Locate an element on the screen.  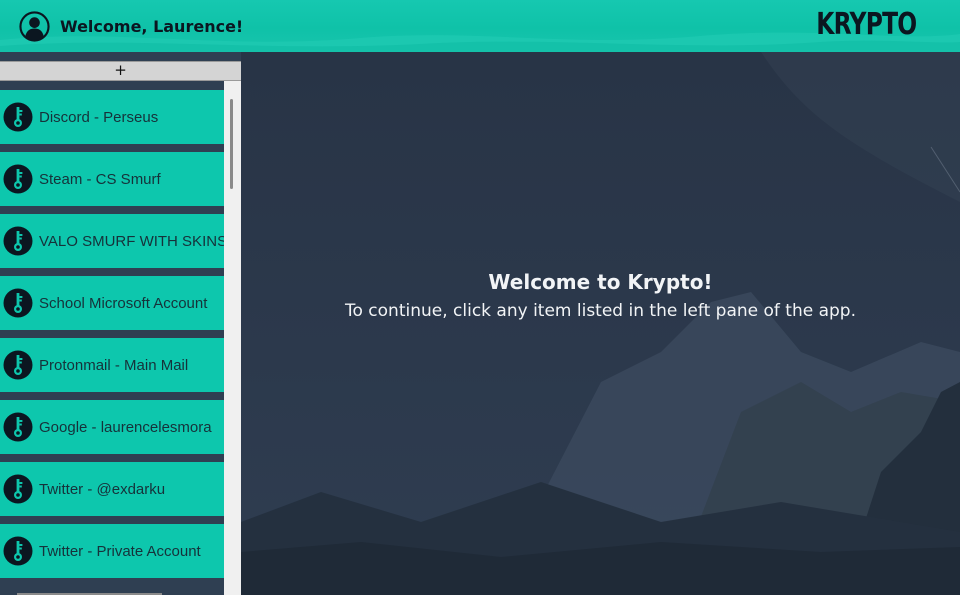
scrollbar-thumb is located at coordinates (231, 144).